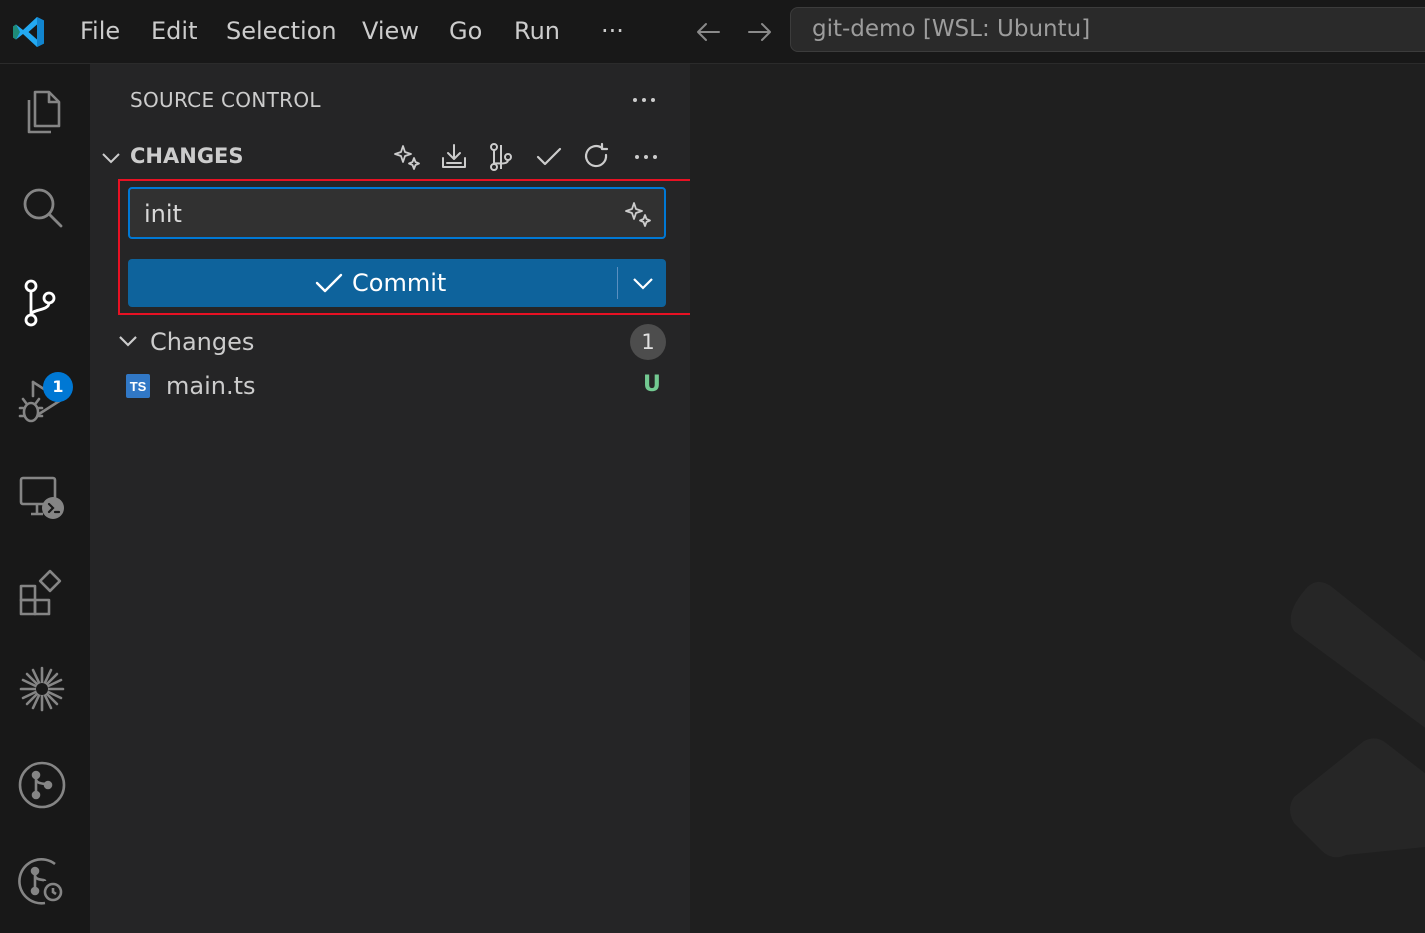 This screenshot has height=933, width=1425. I want to click on commit-main-button: Commit, so click(372, 283).